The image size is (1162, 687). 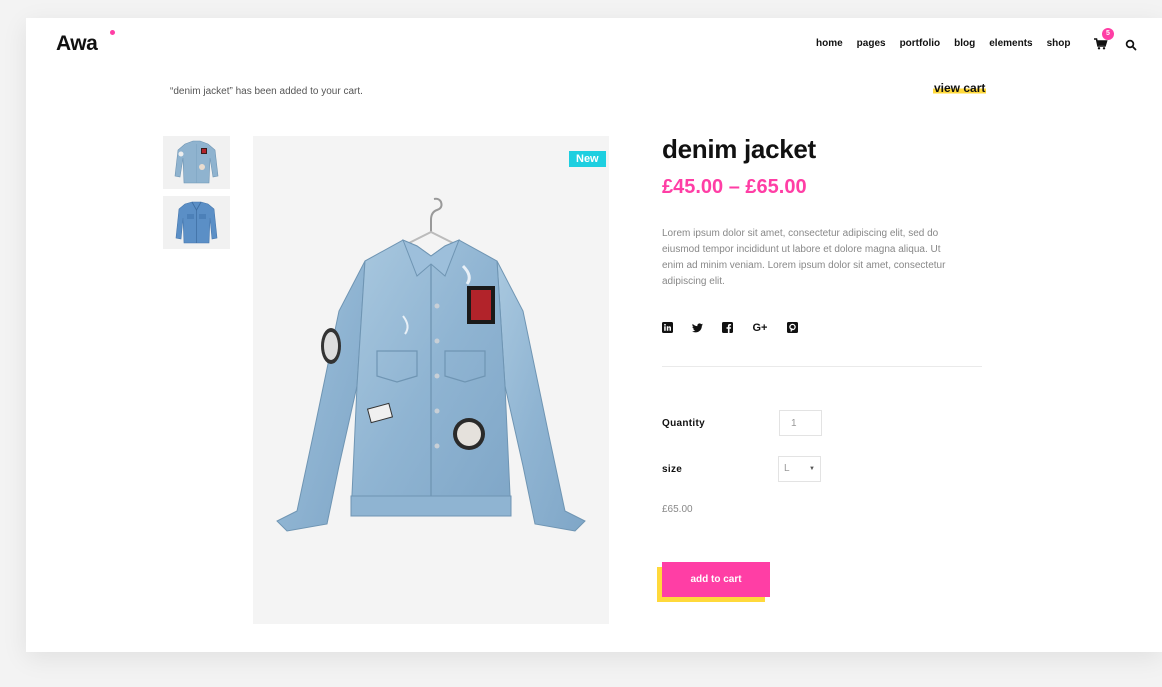 I want to click on nav-blog: blog, so click(x=964, y=43).